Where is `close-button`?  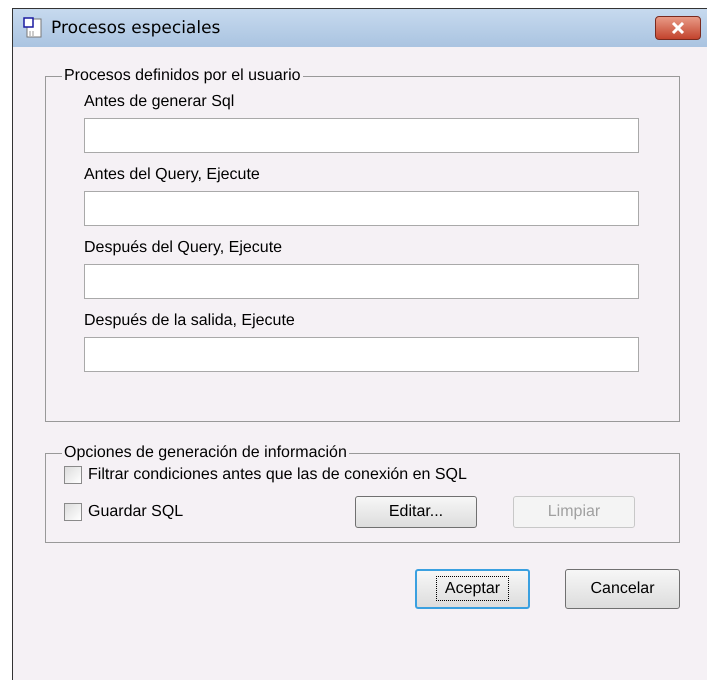
close-button is located at coordinates (678, 28).